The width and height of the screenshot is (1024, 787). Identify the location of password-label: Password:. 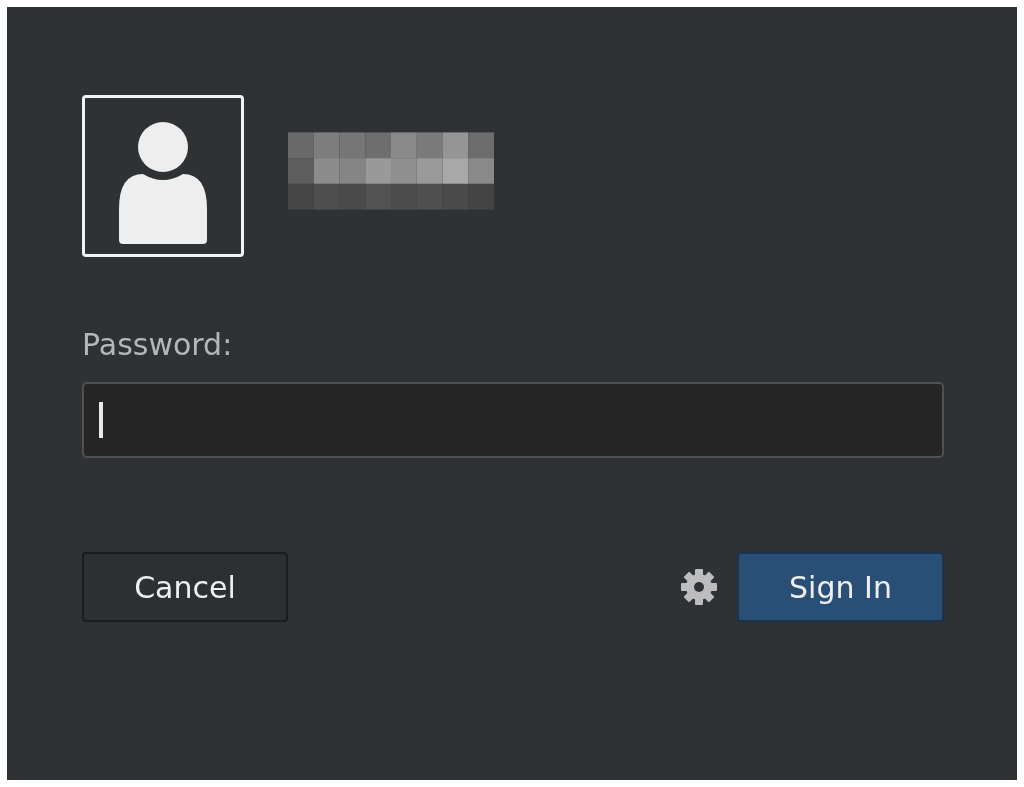
(158, 344).